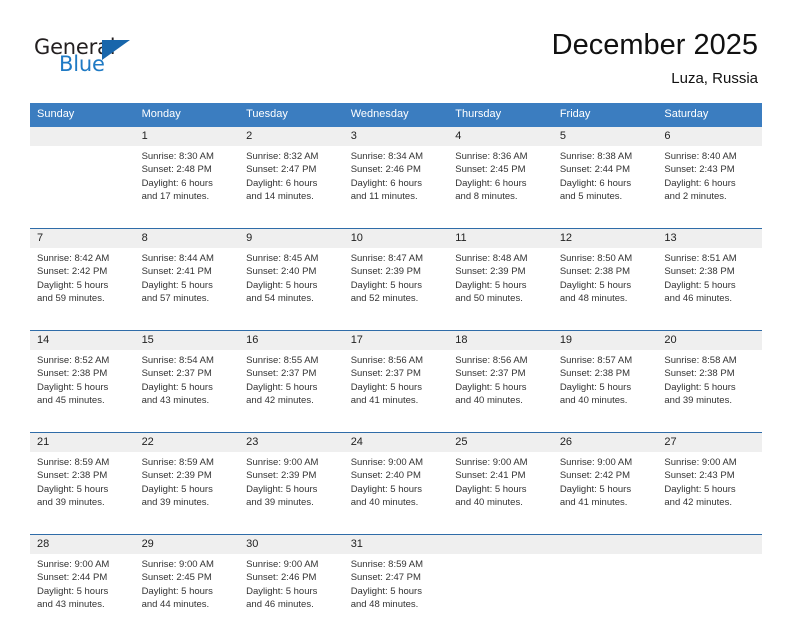 This screenshot has width=792, height=636. What do you see at coordinates (82, 238) in the screenshot?
I see `day-number-cell: 7` at bounding box center [82, 238].